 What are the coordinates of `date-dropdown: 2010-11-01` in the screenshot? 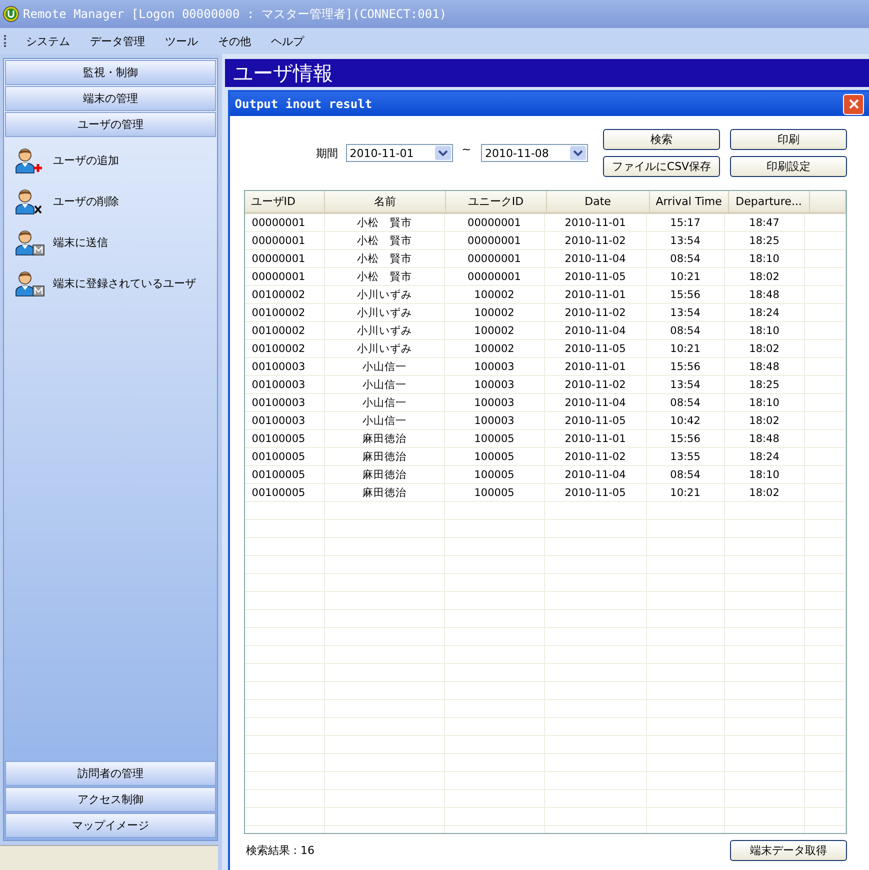 It's located at (399, 153).